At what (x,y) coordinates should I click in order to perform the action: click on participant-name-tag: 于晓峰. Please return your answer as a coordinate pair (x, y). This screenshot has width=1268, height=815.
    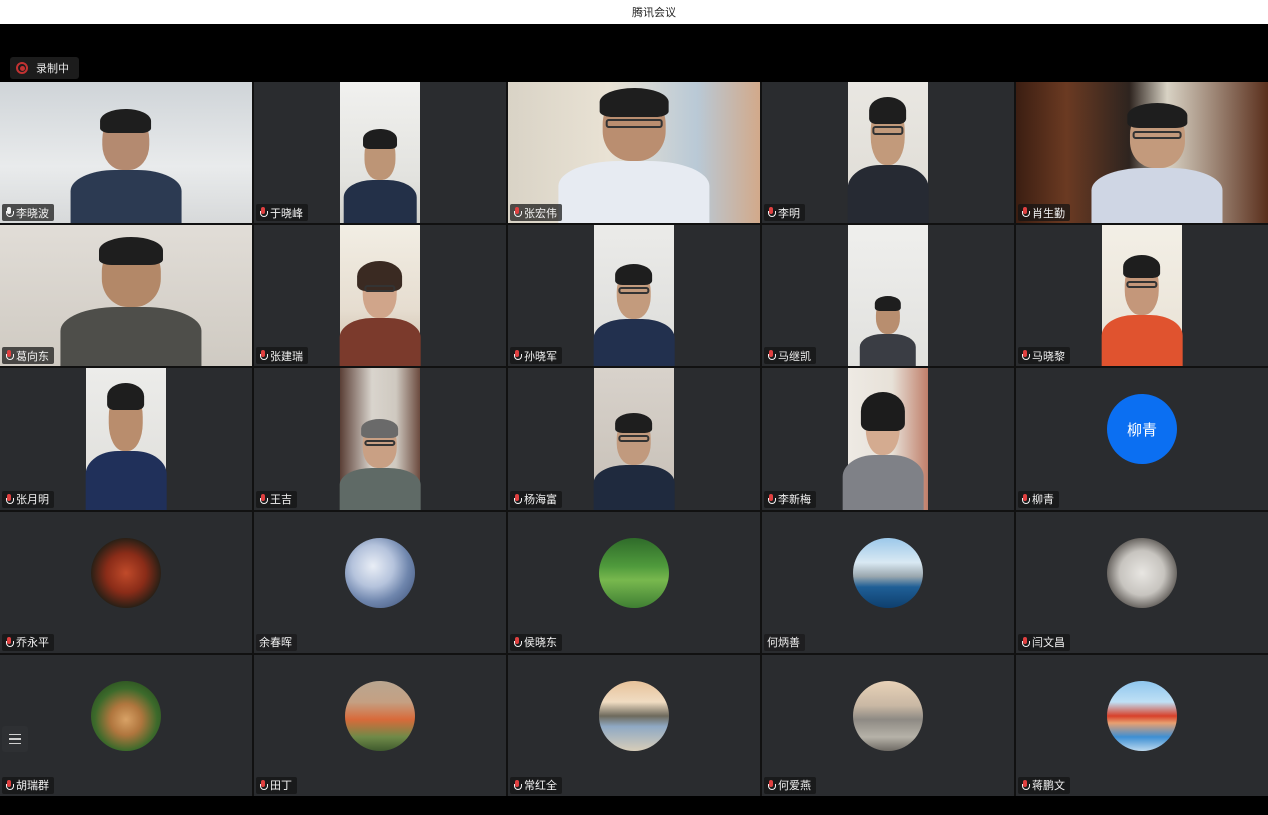
    Looking at the image, I should click on (282, 213).